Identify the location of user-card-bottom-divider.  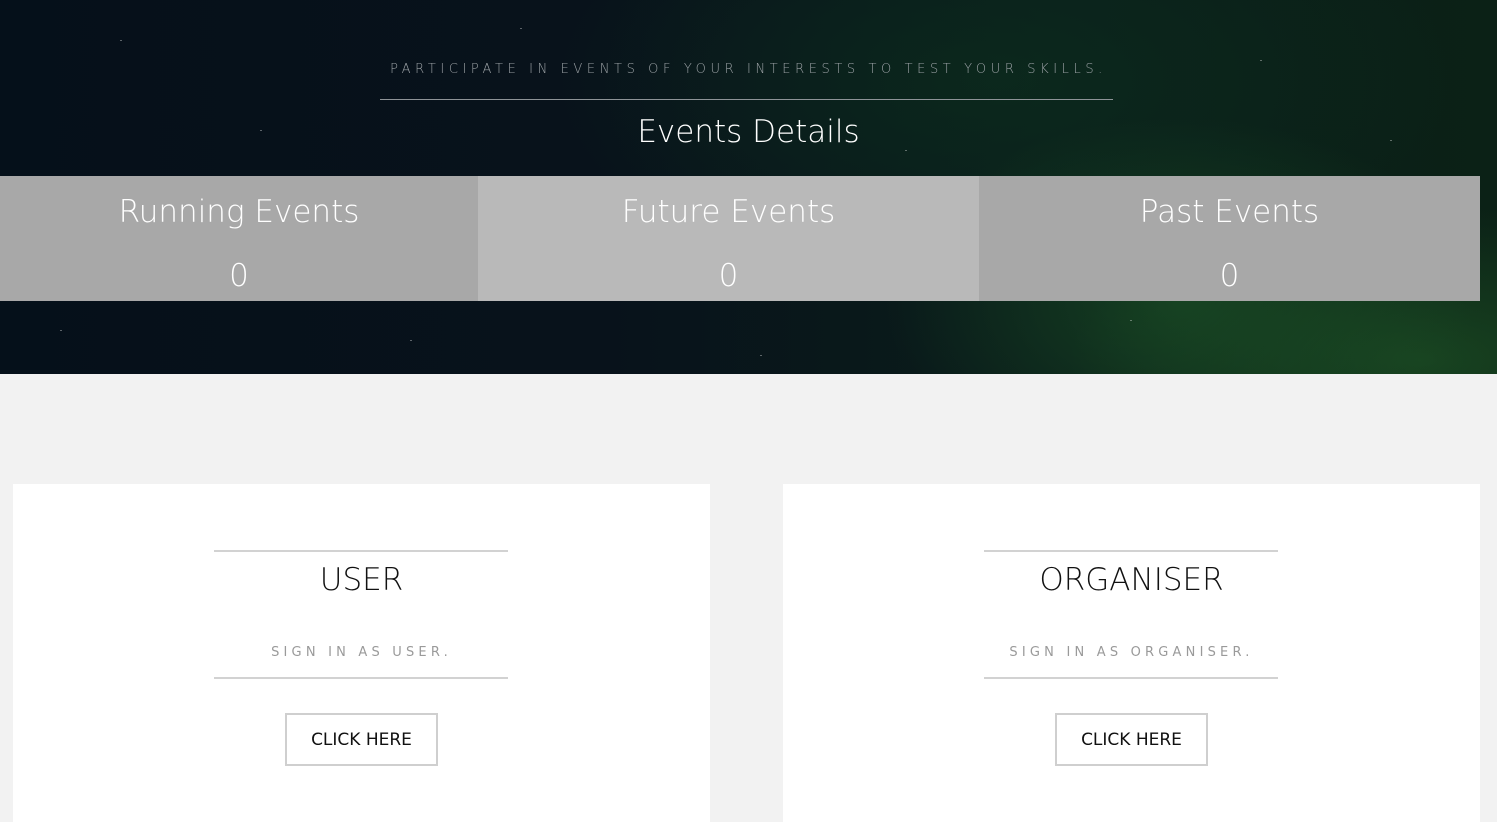
(361, 678).